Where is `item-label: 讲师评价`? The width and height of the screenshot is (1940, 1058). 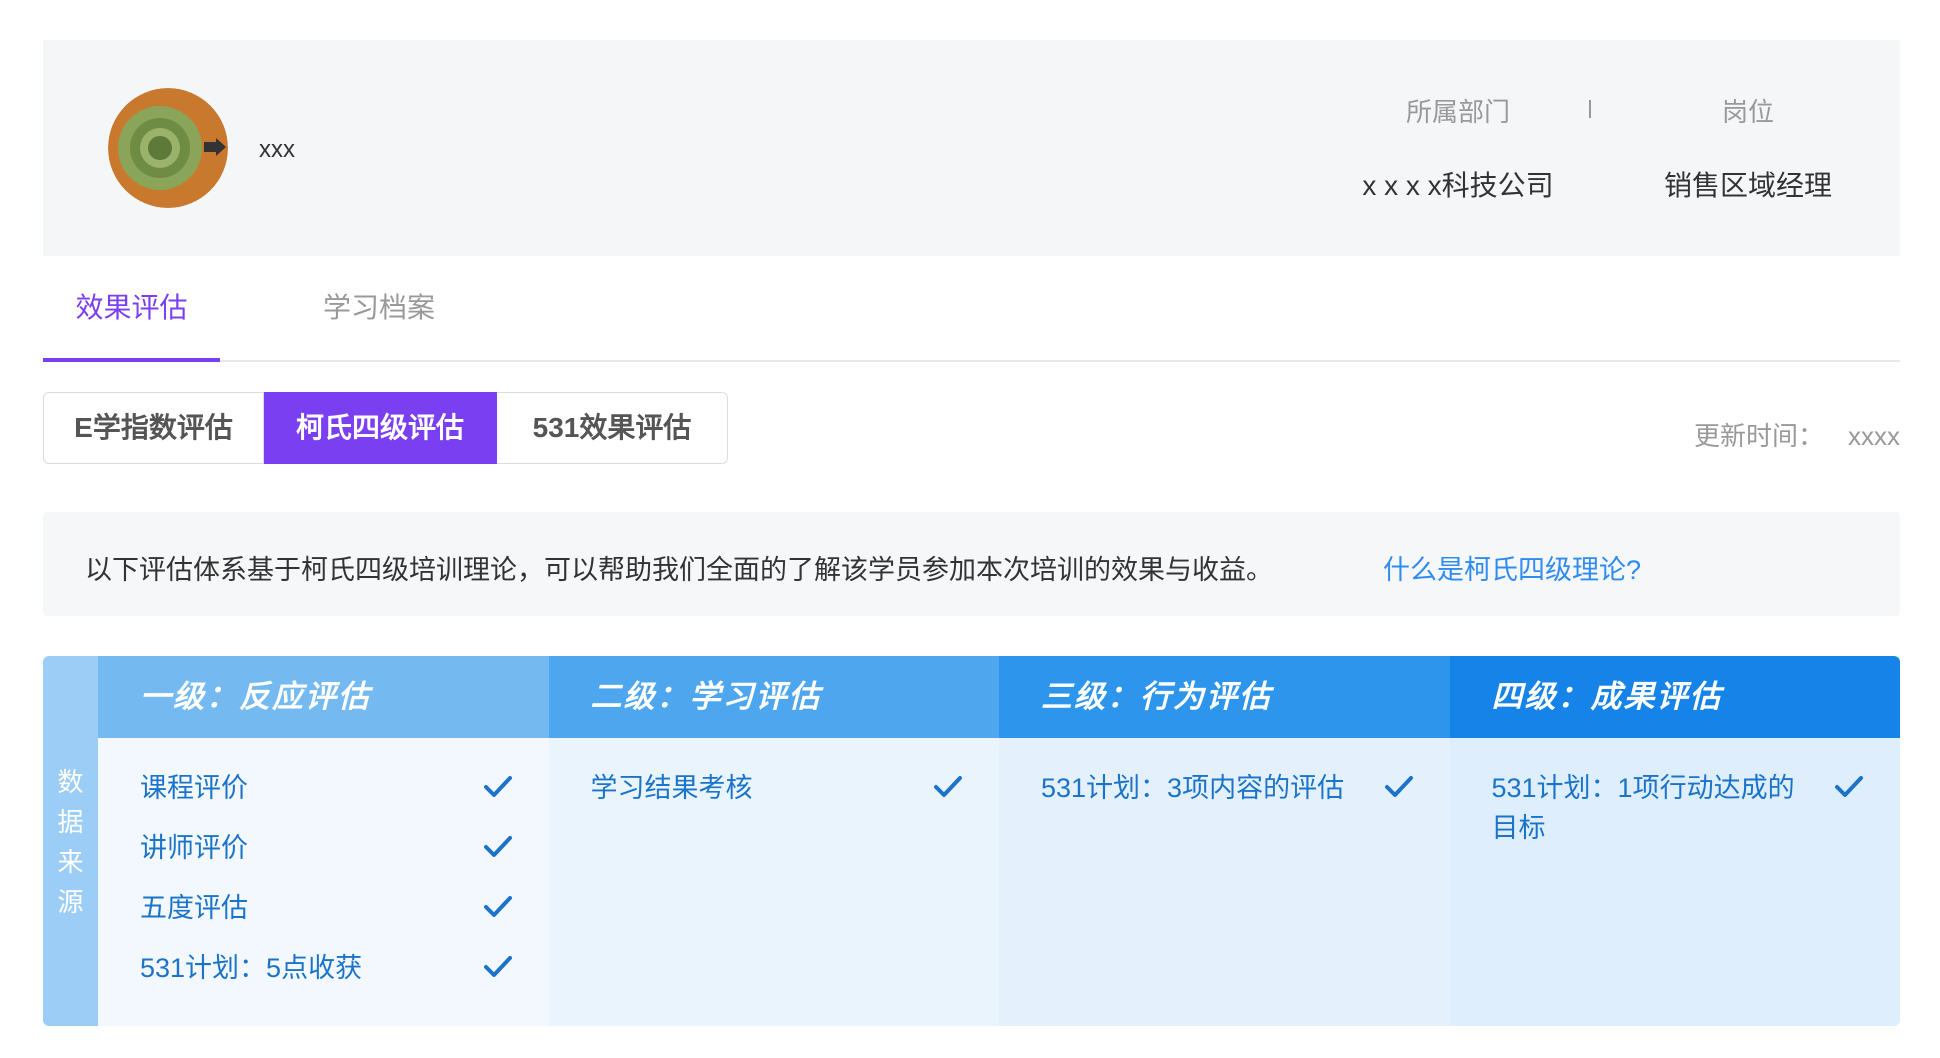
item-label: 讲师评价 is located at coordinates (194, 848).